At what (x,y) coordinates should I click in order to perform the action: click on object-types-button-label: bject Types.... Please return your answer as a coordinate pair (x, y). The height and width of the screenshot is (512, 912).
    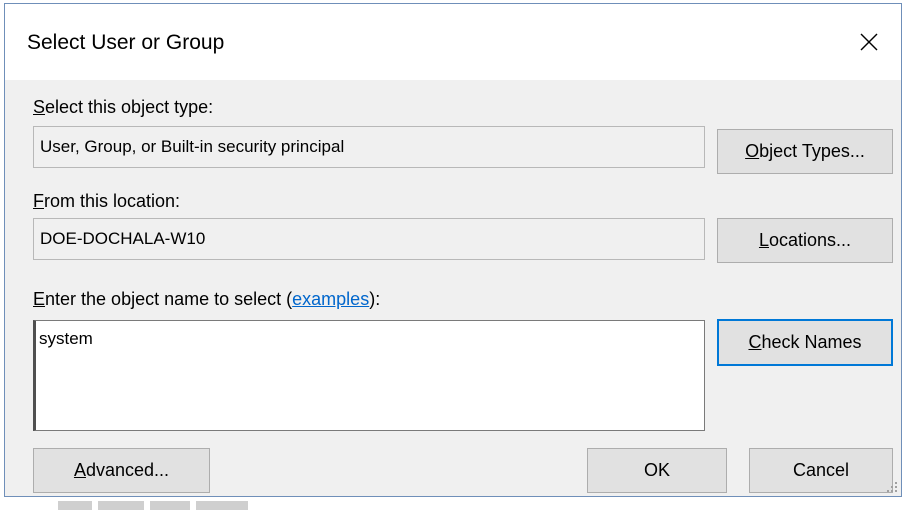
    Looking at the image, I should click on (812, 151).